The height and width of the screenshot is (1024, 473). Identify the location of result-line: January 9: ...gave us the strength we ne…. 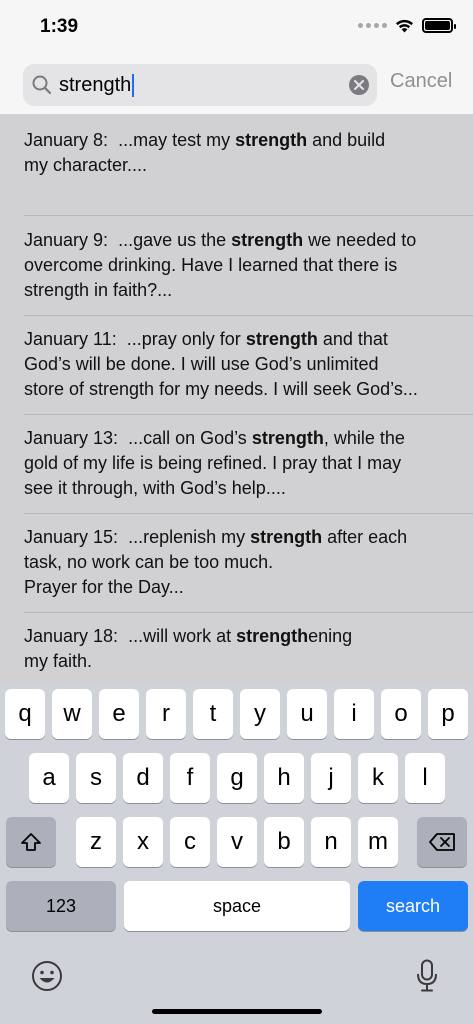
(238, 240).